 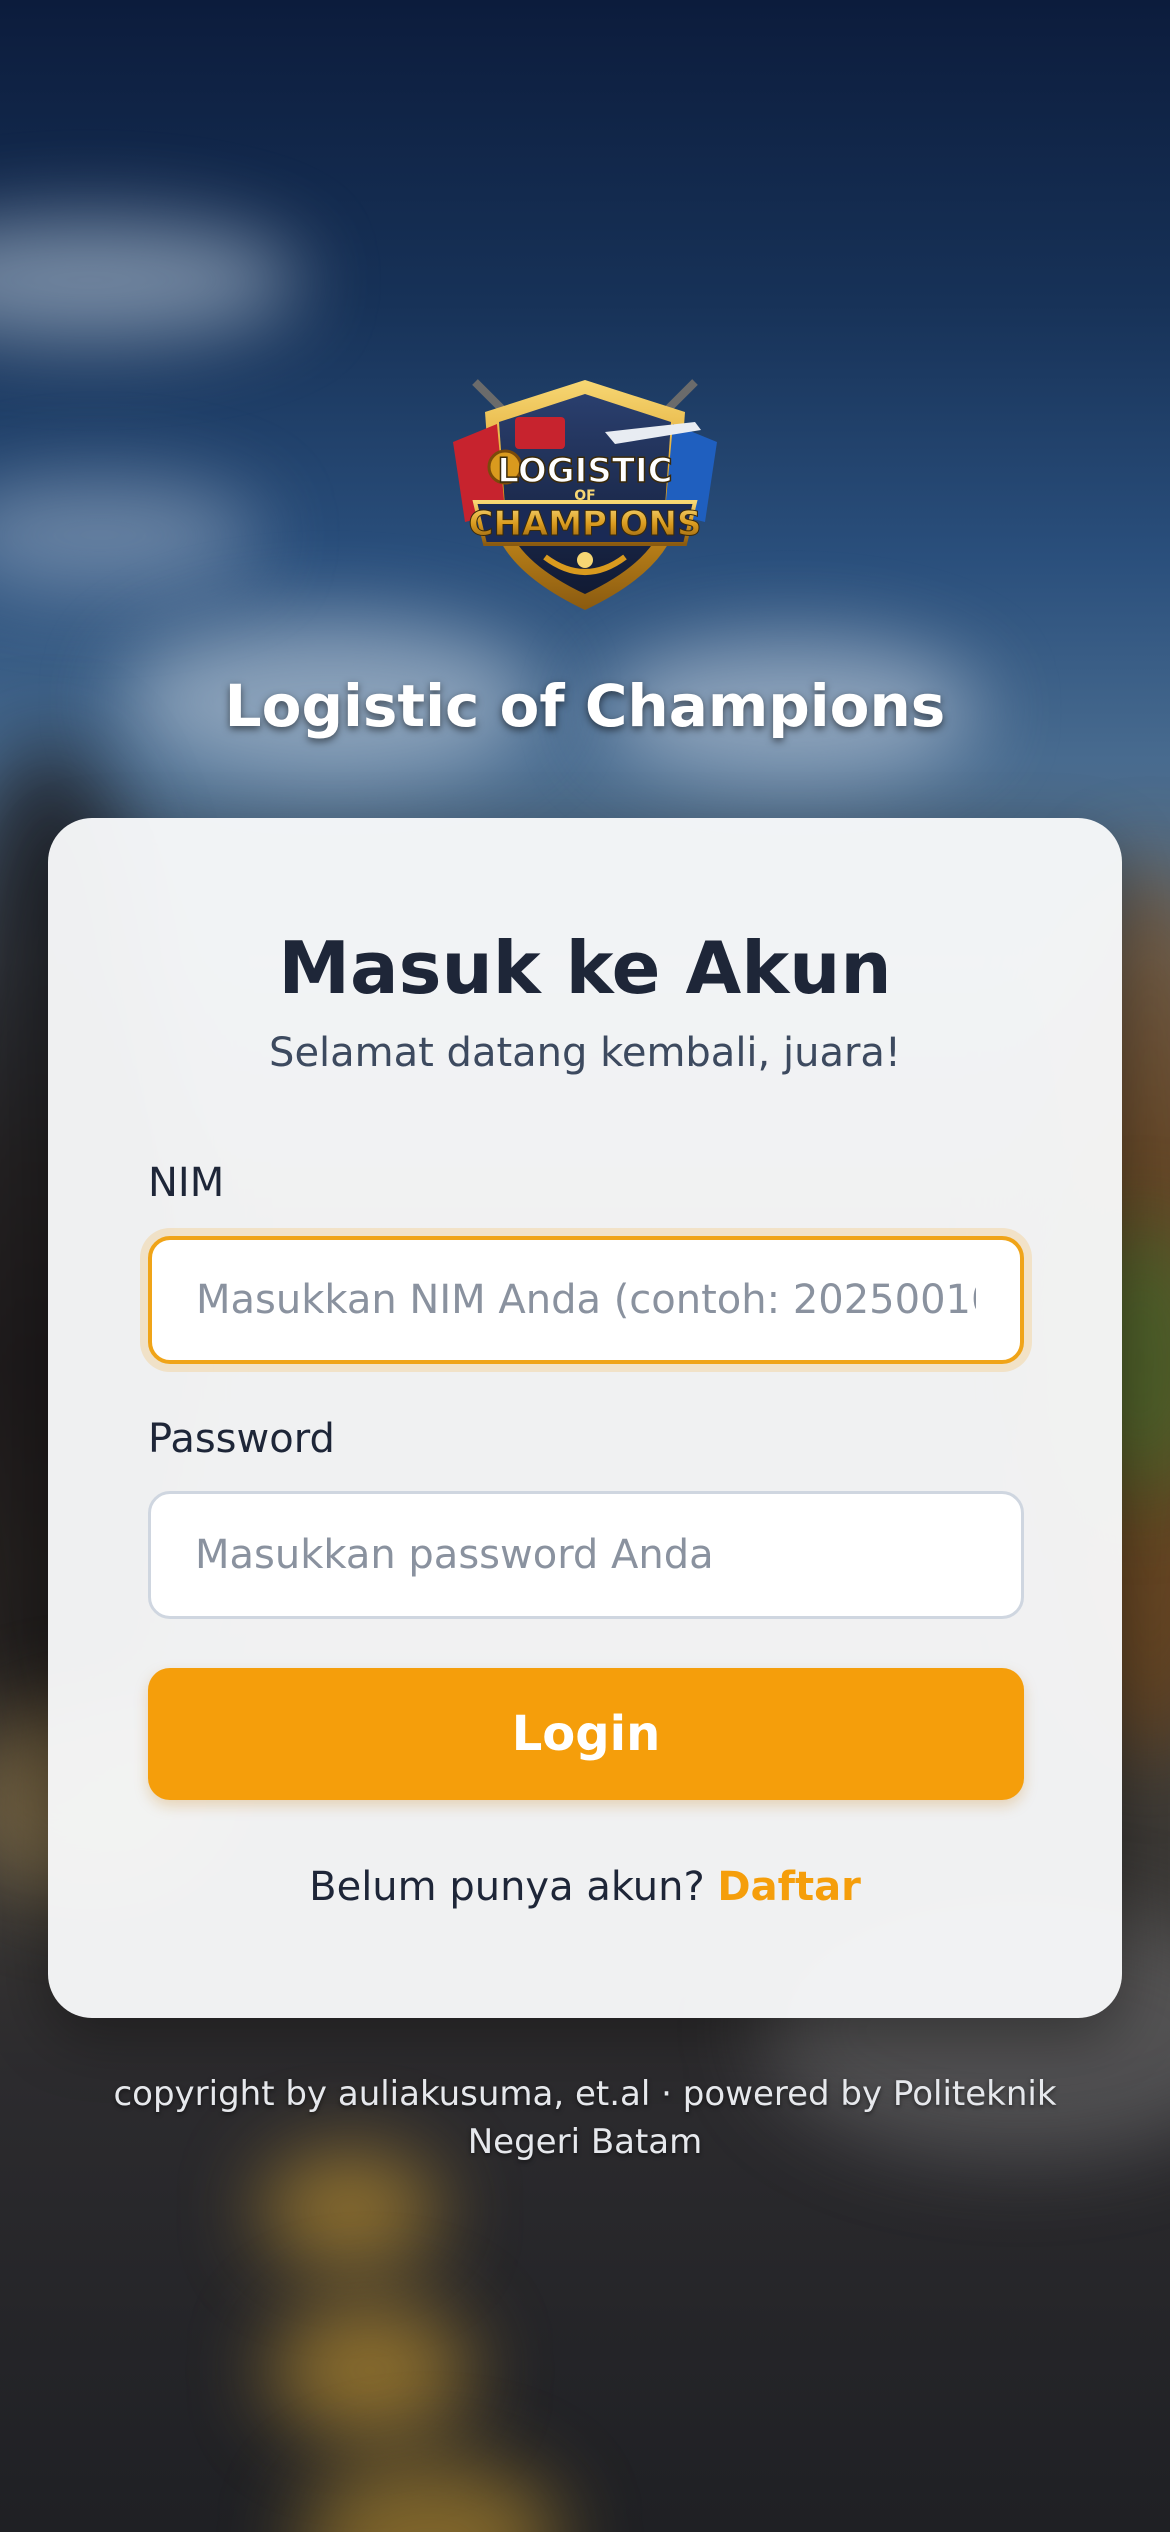 I want to click on password-label: Password, so click(x=241, y=1439).